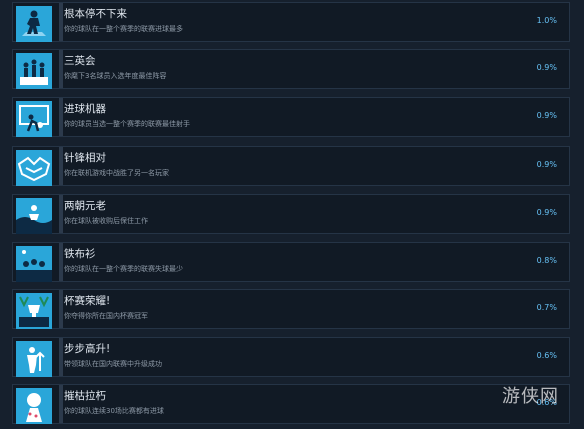 The image size is (584, 429). Describe the element at coordinates (123, 269) in the screenshot. I see `achievement-description: 你的球队在一整个赛季的联赛失球最少` at that location.